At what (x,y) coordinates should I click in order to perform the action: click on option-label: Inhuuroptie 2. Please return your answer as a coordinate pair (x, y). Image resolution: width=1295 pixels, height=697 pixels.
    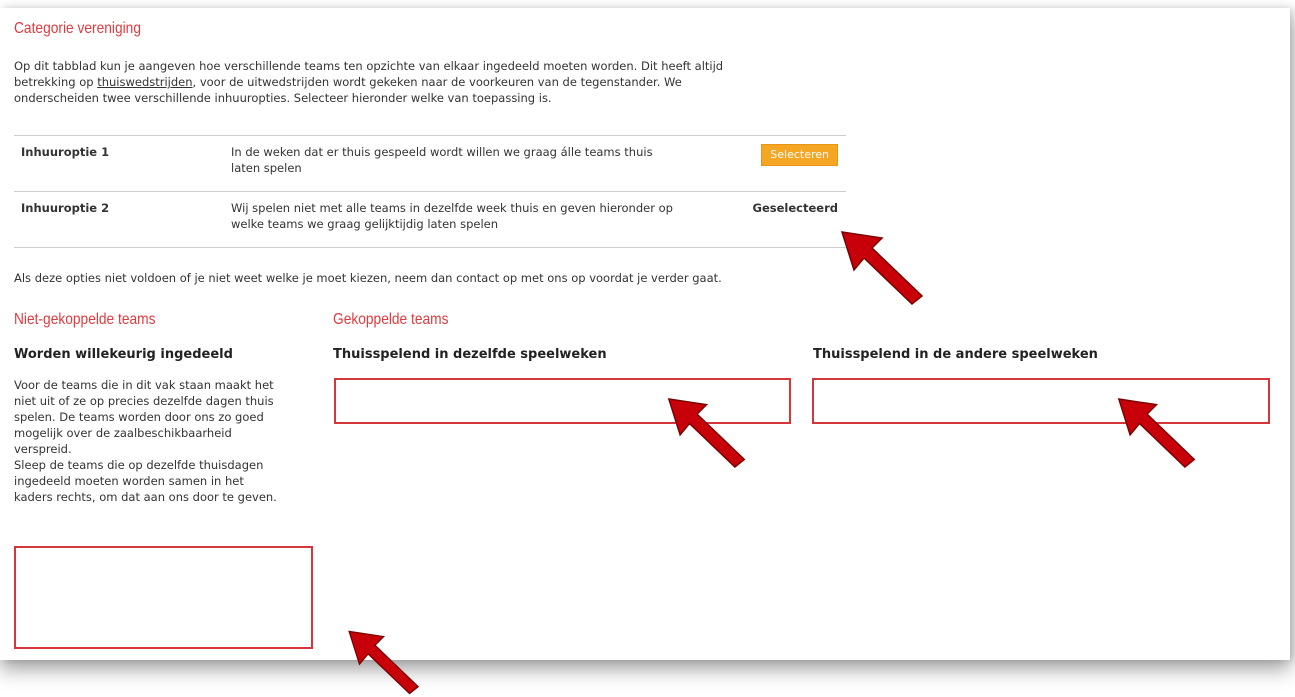
    Looking at the image, I should click on (122, 219).